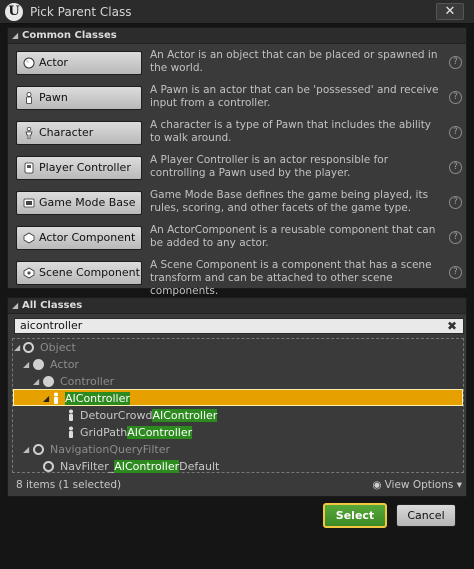 The image size is (474, 569). I want to click on tree-row-navigationqueryfilter: ◢ NavigationQueryFilter, so click(238, 449).